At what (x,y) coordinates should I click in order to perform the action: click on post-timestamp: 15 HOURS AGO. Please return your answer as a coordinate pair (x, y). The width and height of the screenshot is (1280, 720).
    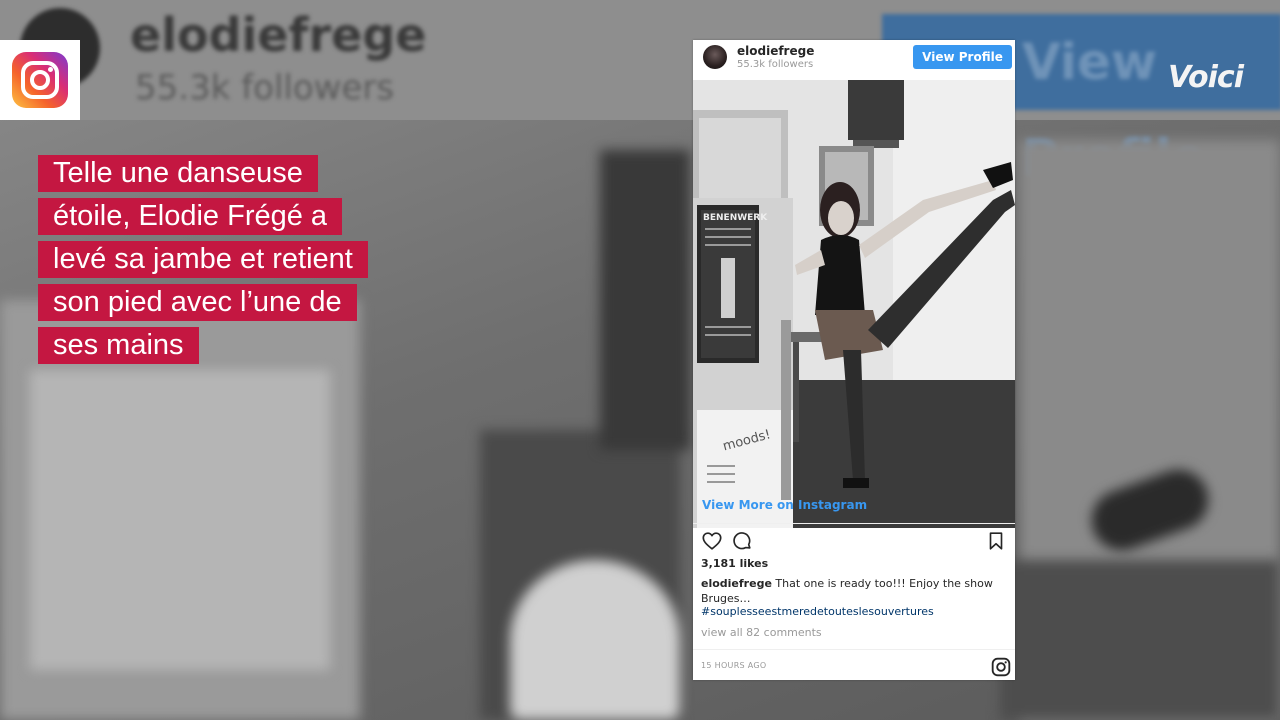
    Looking at the image, I should click on (734, 665).